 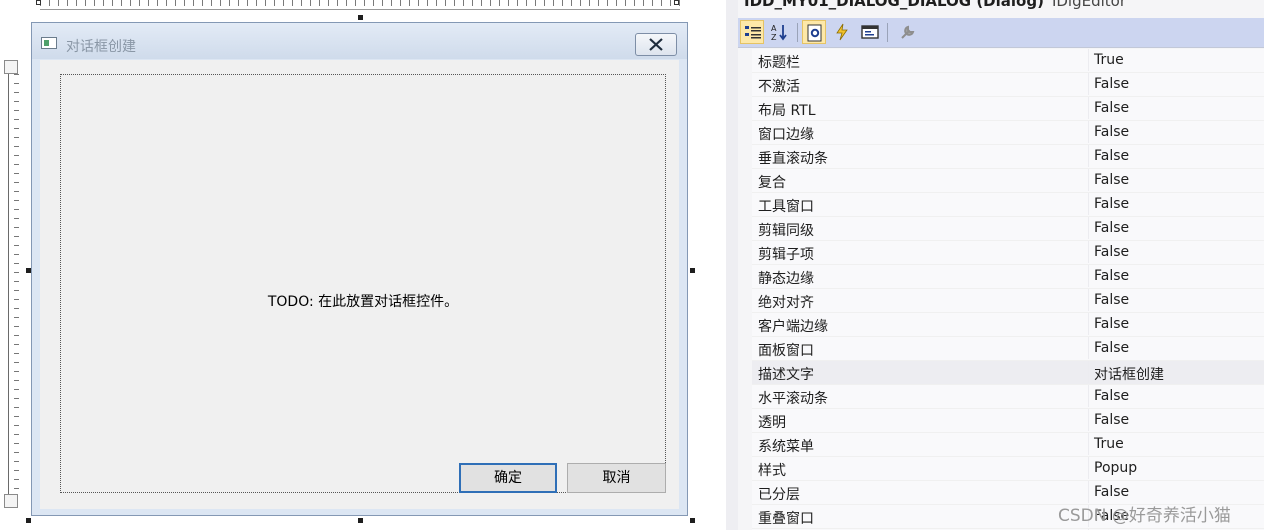 I want to click on properties-button, so click(x=814, y=32).